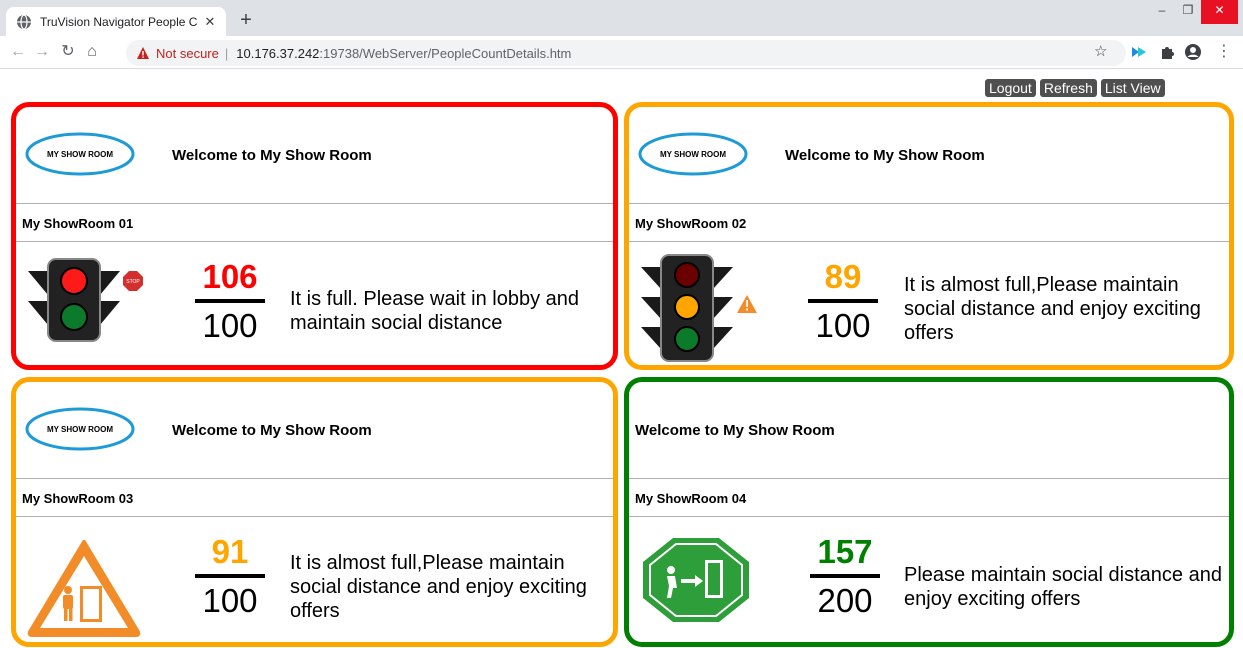 The height and width of the screenshot is (648, 1243). Describe the element at coordinates (1193, 52) in the screenshot. I see `profile-avatar-icon` at that location.